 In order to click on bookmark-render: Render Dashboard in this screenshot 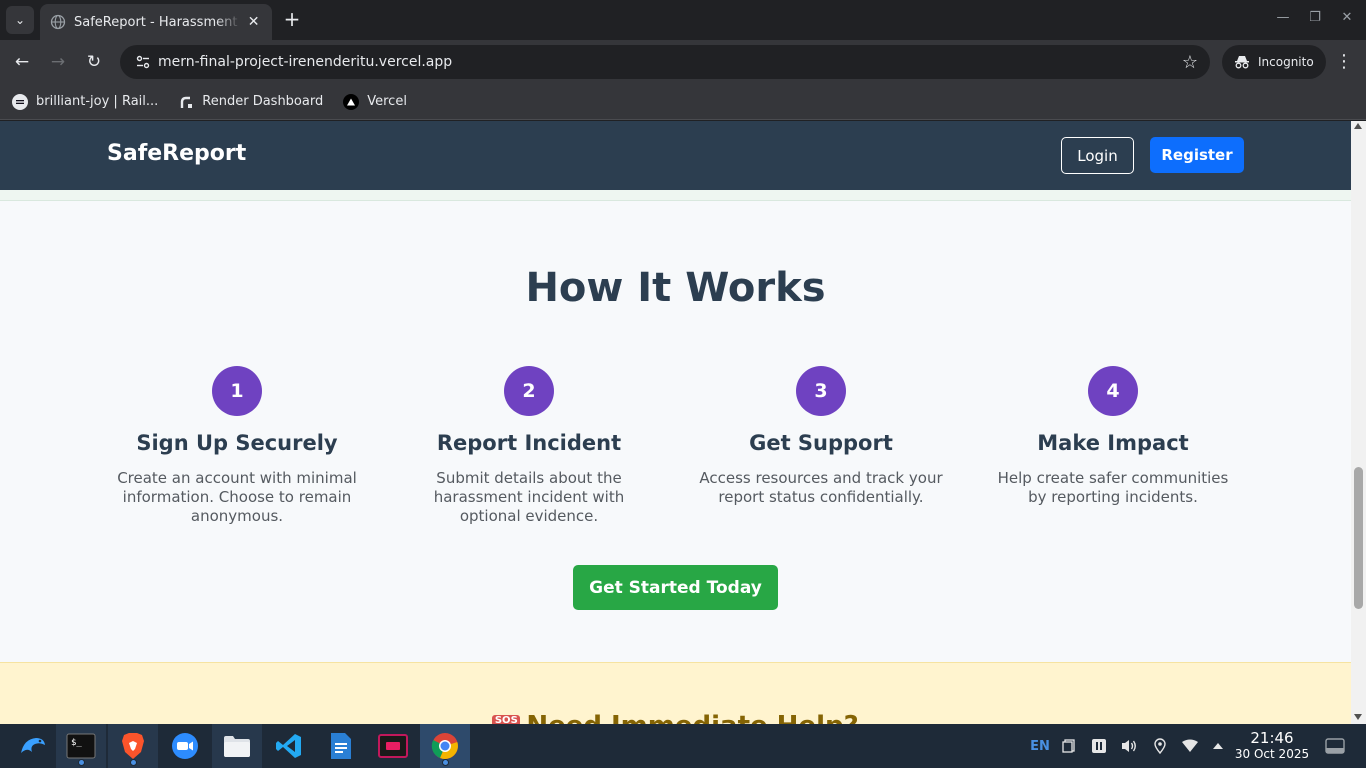, I will do `click(250, 102)`.